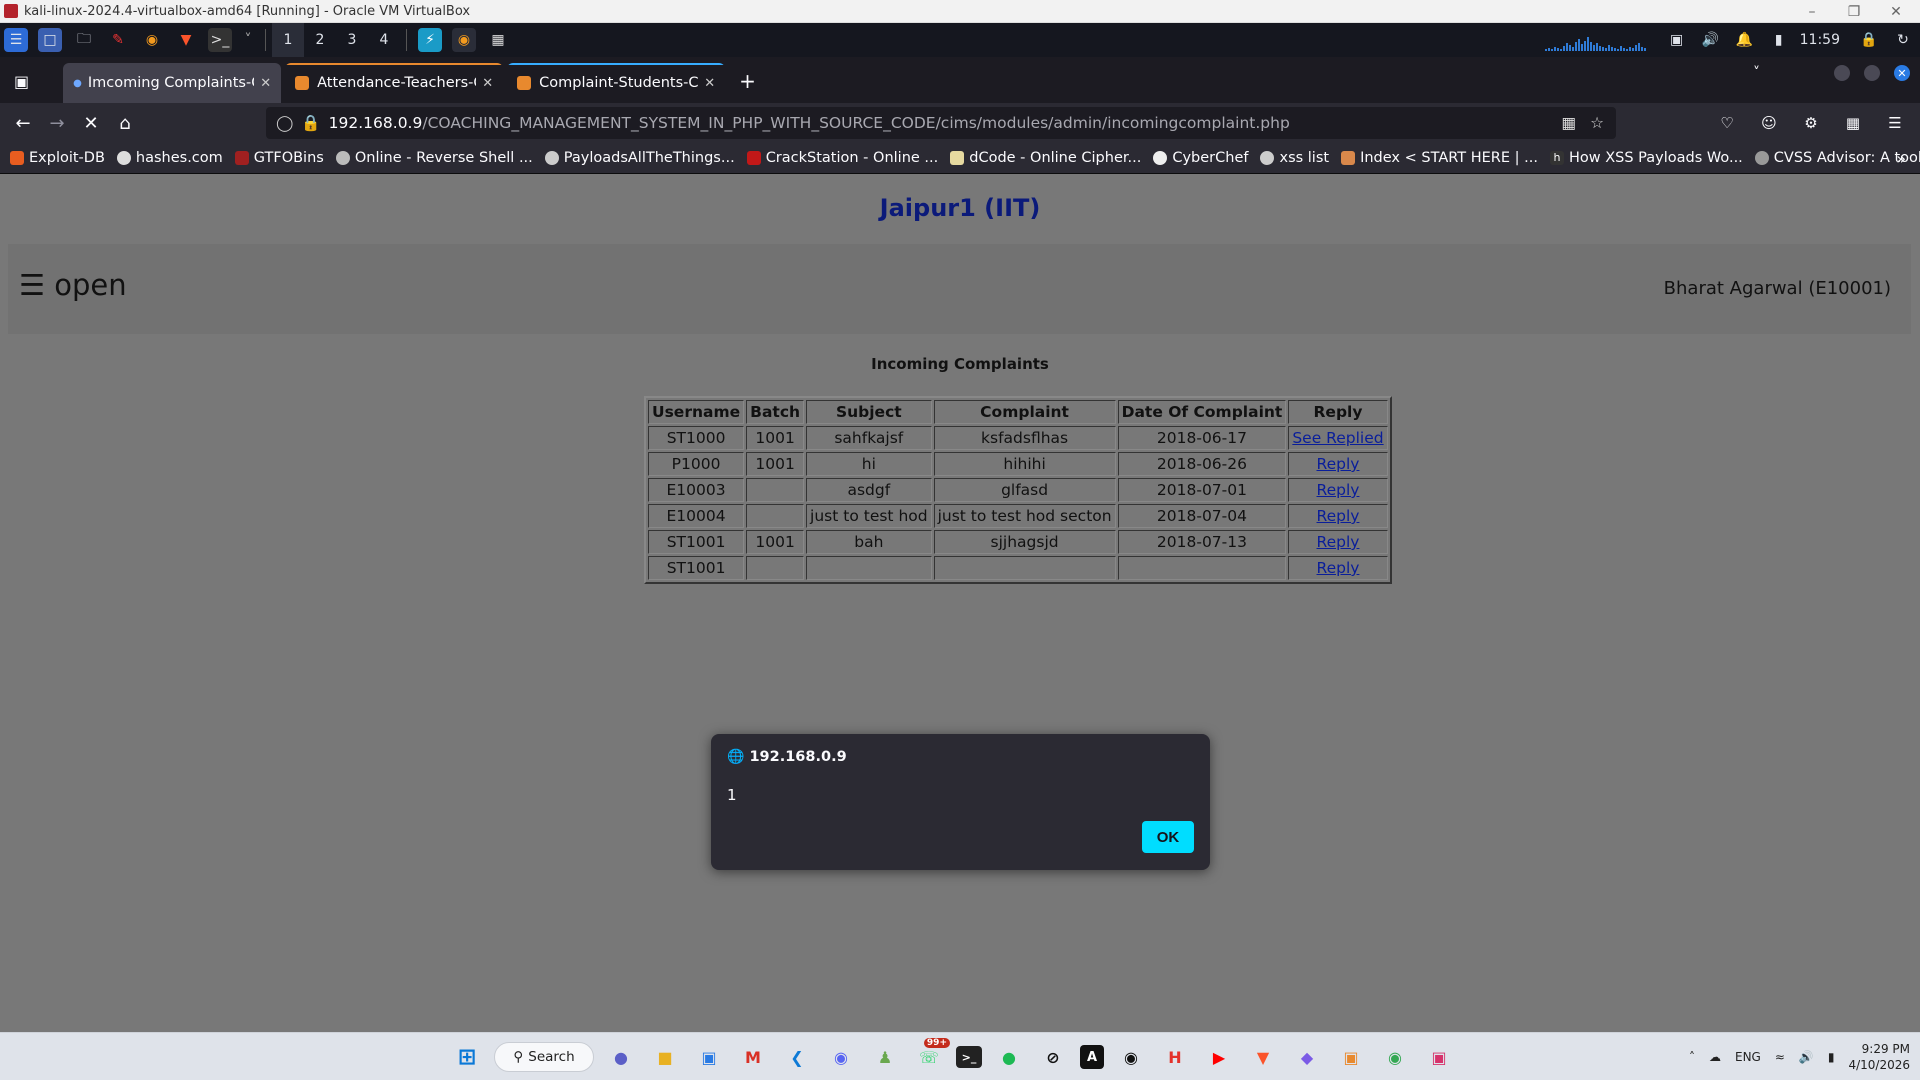 This screenshot has width=1920, height=1080. I want to click on minimize-icon: –, so click(1812, 11).